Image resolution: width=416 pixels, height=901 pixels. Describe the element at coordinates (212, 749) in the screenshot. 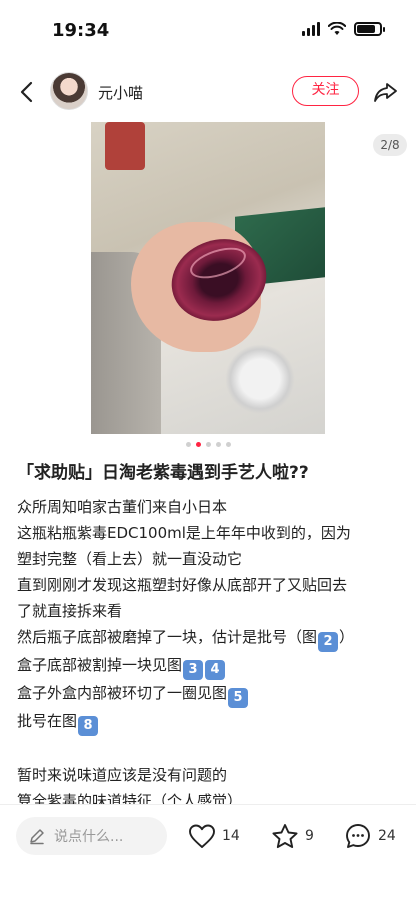

I see `post-line-blank` at that location.